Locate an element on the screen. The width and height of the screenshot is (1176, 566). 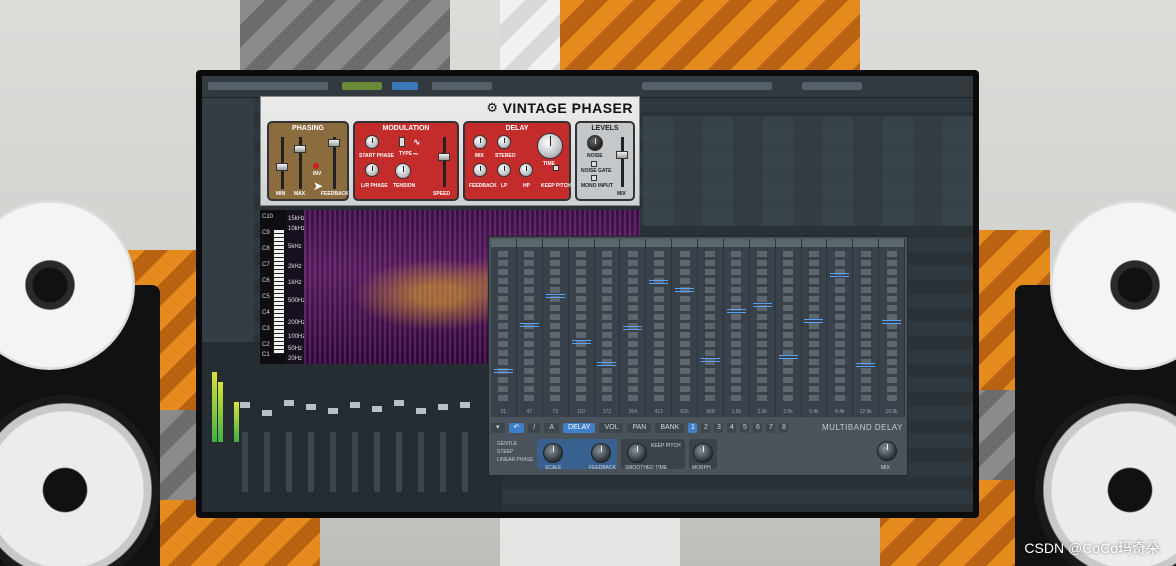
noise-knob is located at coordinates (595, 143).